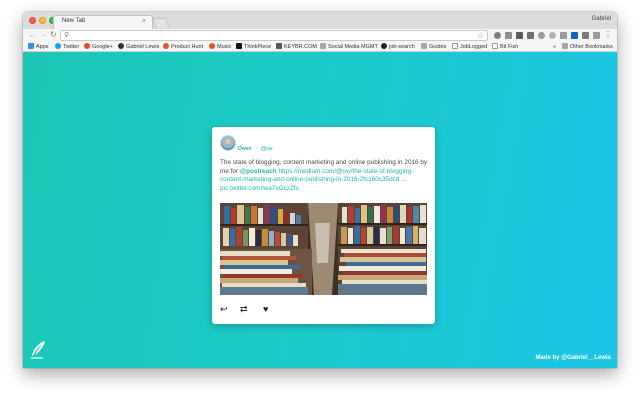  Describe the element at coordinates (53, 35) in the screenshot. I see `reload-icon: ↻` at that location.